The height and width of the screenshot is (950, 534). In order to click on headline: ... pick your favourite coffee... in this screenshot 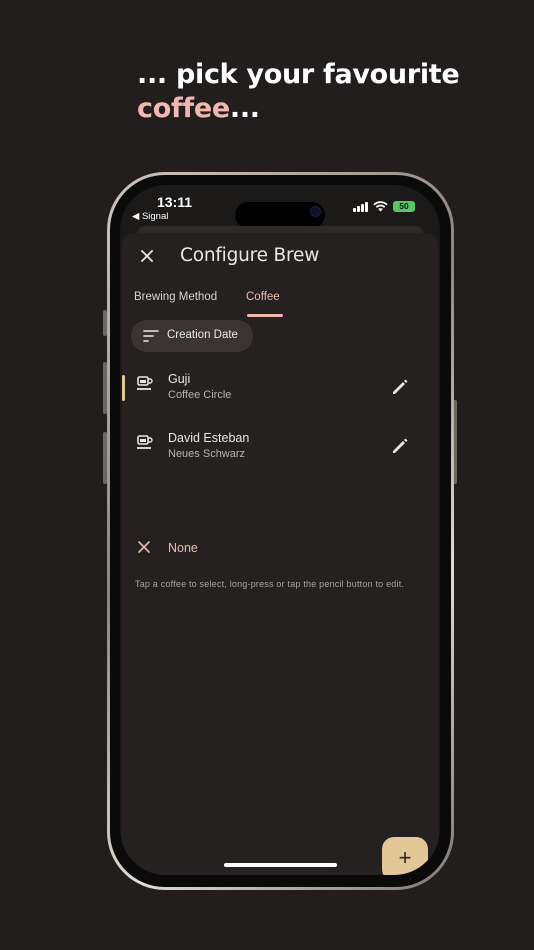, I will do `click(327, 92)`.